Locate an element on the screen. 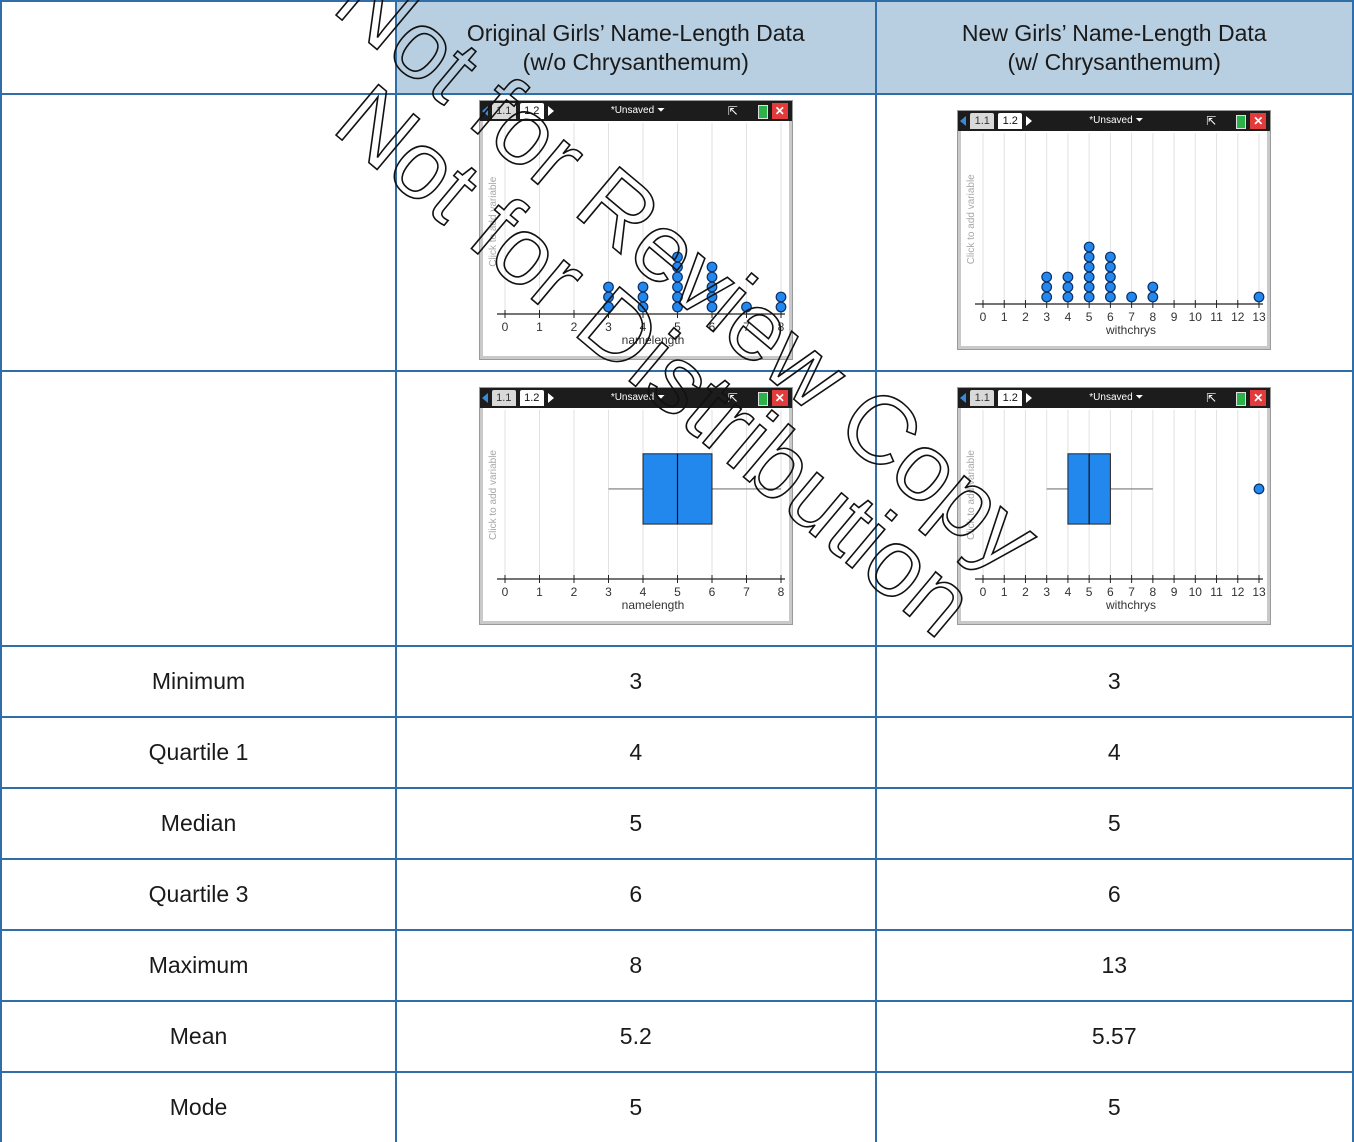 This screenshot has width=1354, height=1142. add-variable-label: Click to add variable is located at coordinates (493, 221).